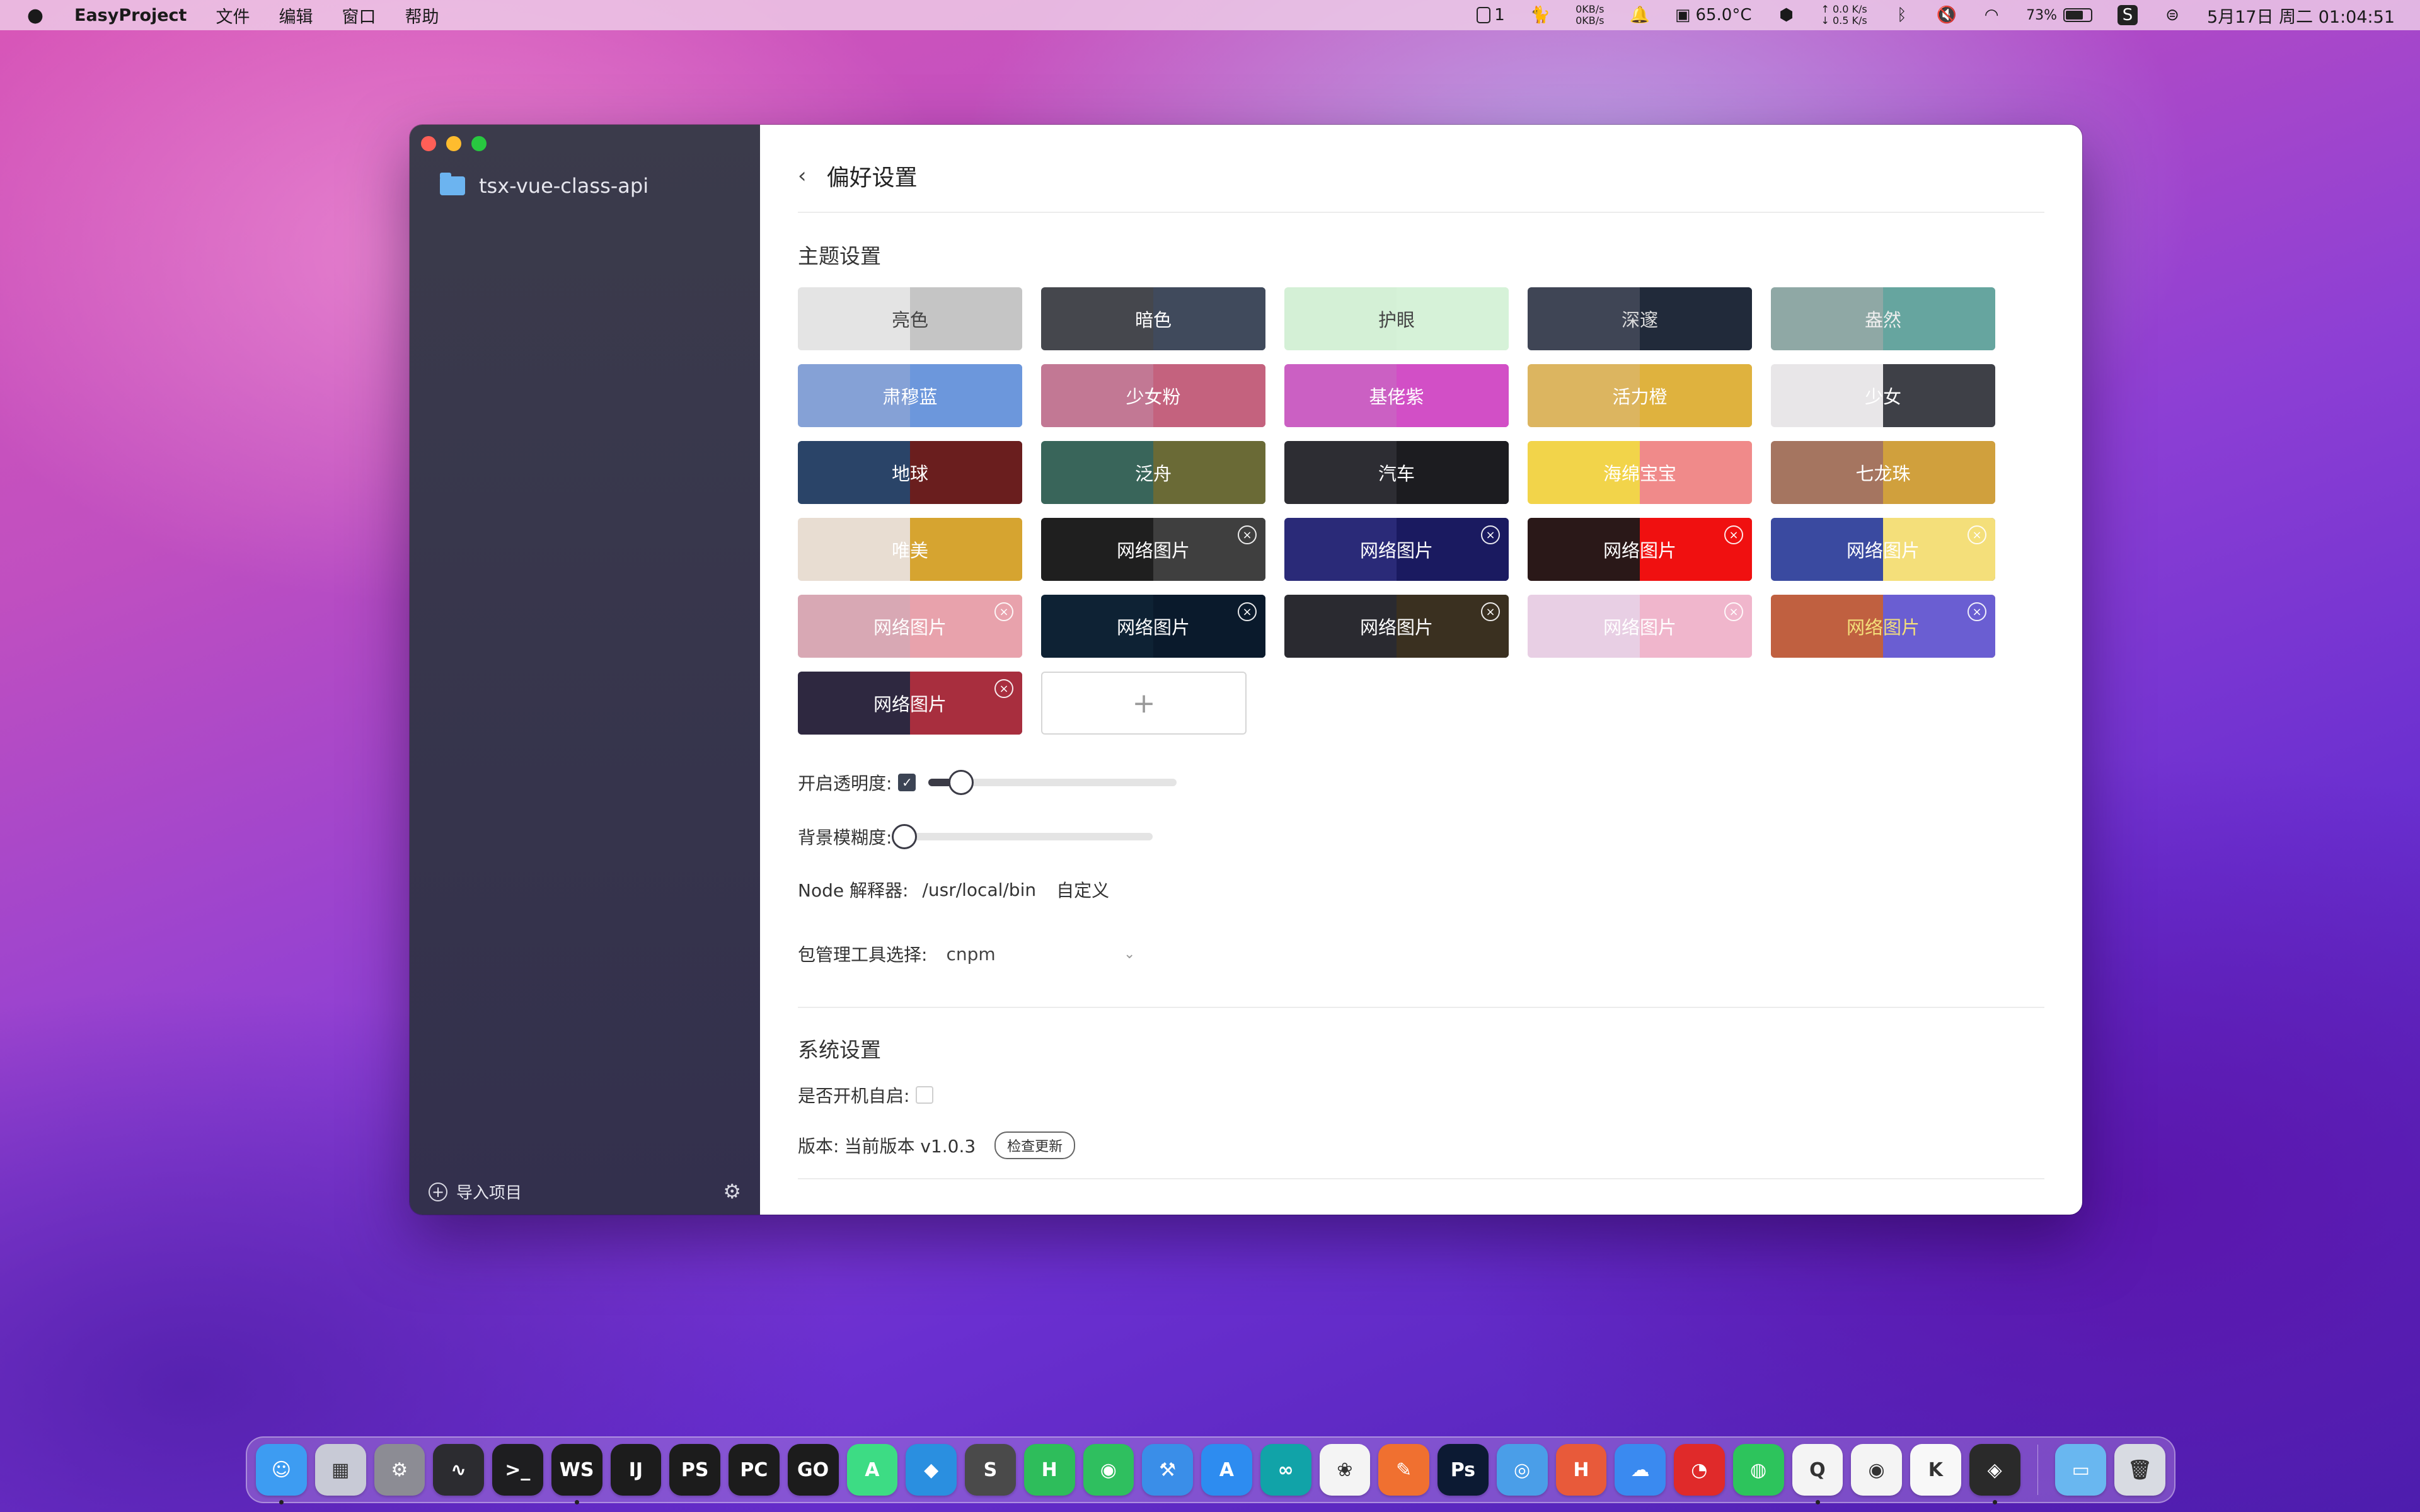  What do you see at coordinates (1758, 1470) in the screenshot?
I see `wechat-dock-icon: ◍` at bounding box center [1758, 1470].